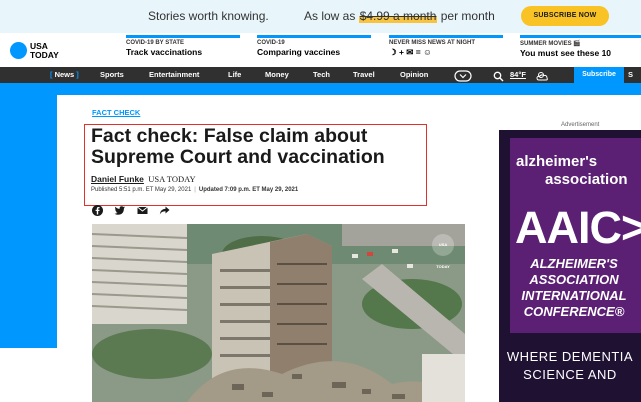 The height and width of the screenshot is (402, 641). Describe the element at coordinates (320, 89) in the screenshot. I see `section-color-band` at that location.